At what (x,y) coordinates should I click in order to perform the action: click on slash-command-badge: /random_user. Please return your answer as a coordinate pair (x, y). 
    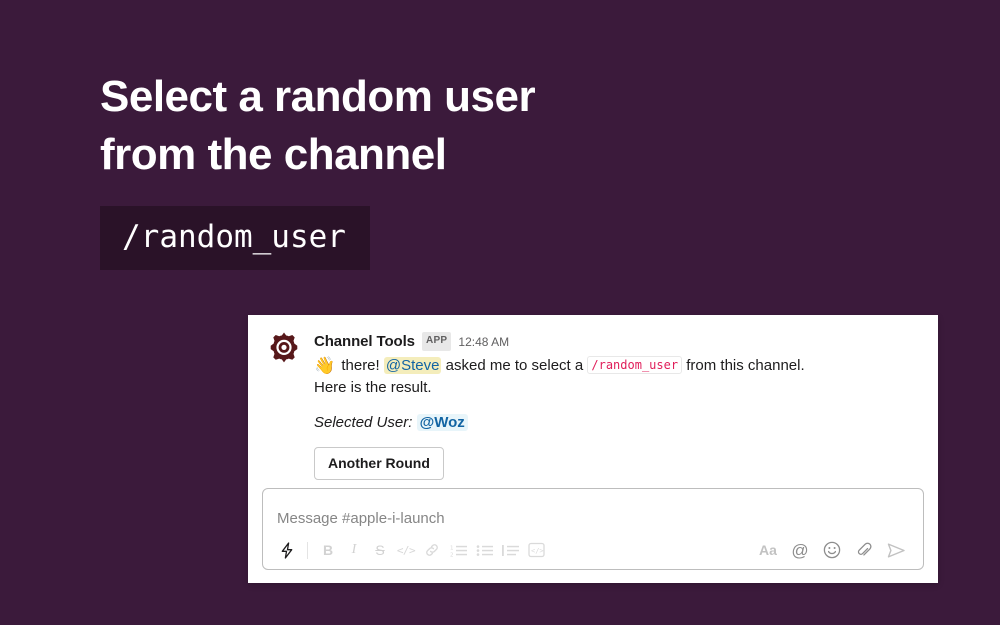
    Looking at the image, I should click on (235, 238).